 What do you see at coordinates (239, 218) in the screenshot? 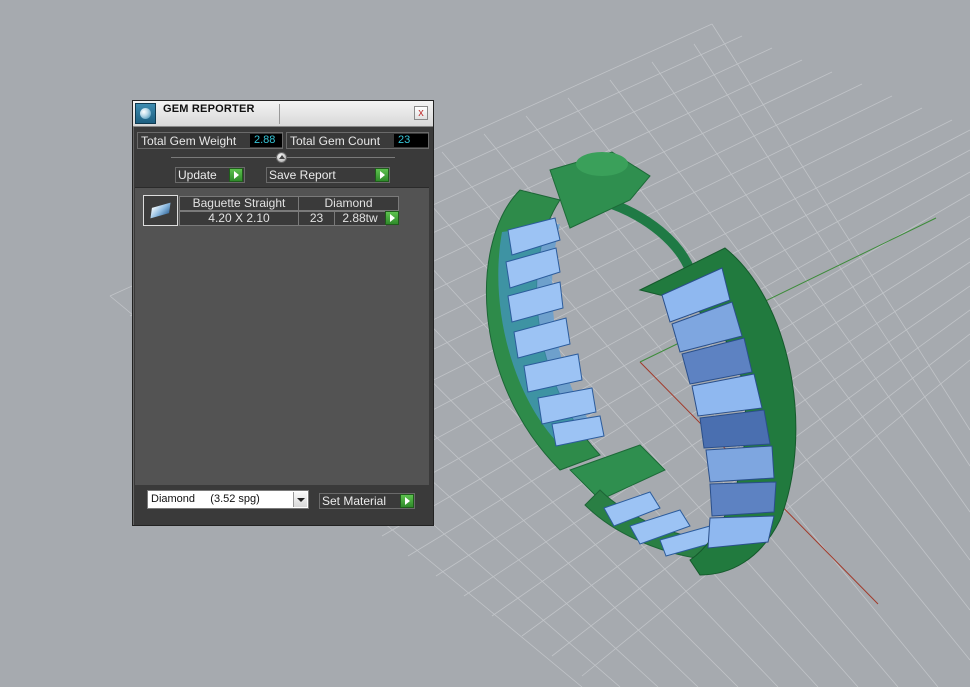
I see `gem-size-cell: 4.20 X 2.10` at bounding box center [239, 218].